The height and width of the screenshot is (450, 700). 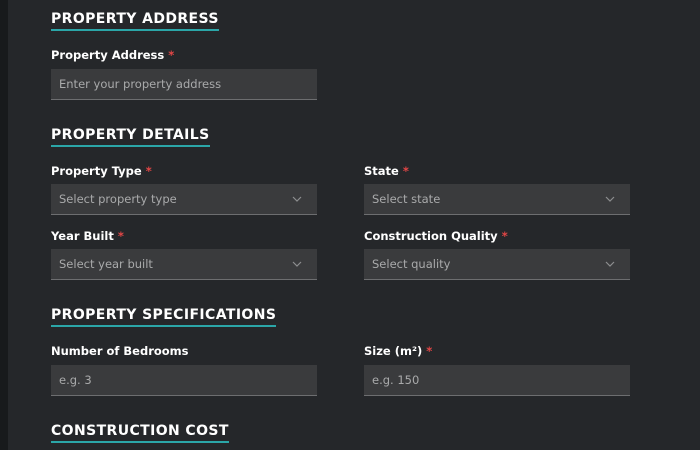 What do you see at coordinates (118, 199) in the screenshot?
I see `property-type-select-value: Select property type` at bounding box center [118, 199].